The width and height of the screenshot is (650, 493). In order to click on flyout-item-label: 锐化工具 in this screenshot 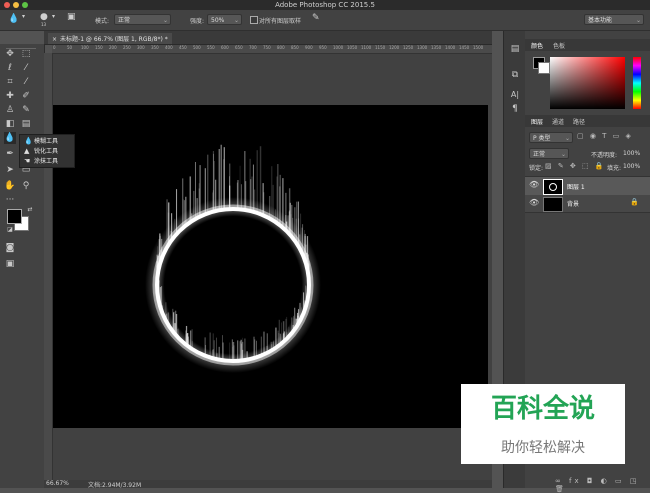, I will do `click(46, 151)`.